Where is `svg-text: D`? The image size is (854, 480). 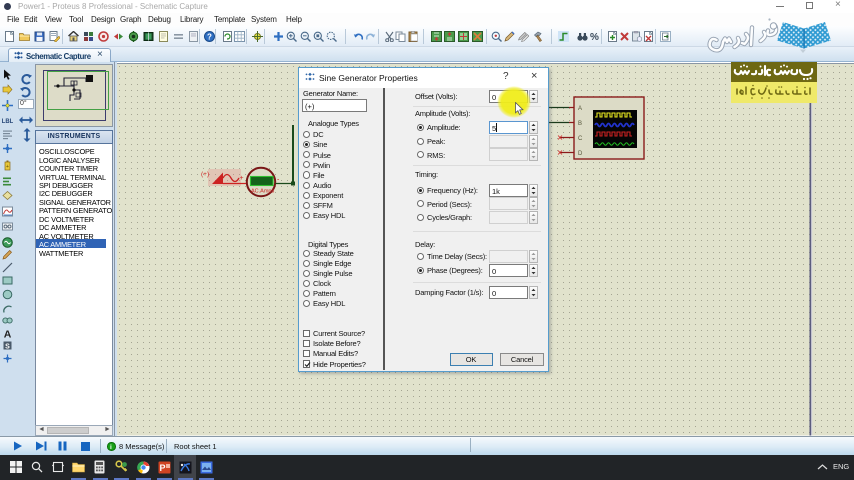 svg-text: D is located at coordinates (580, 154).